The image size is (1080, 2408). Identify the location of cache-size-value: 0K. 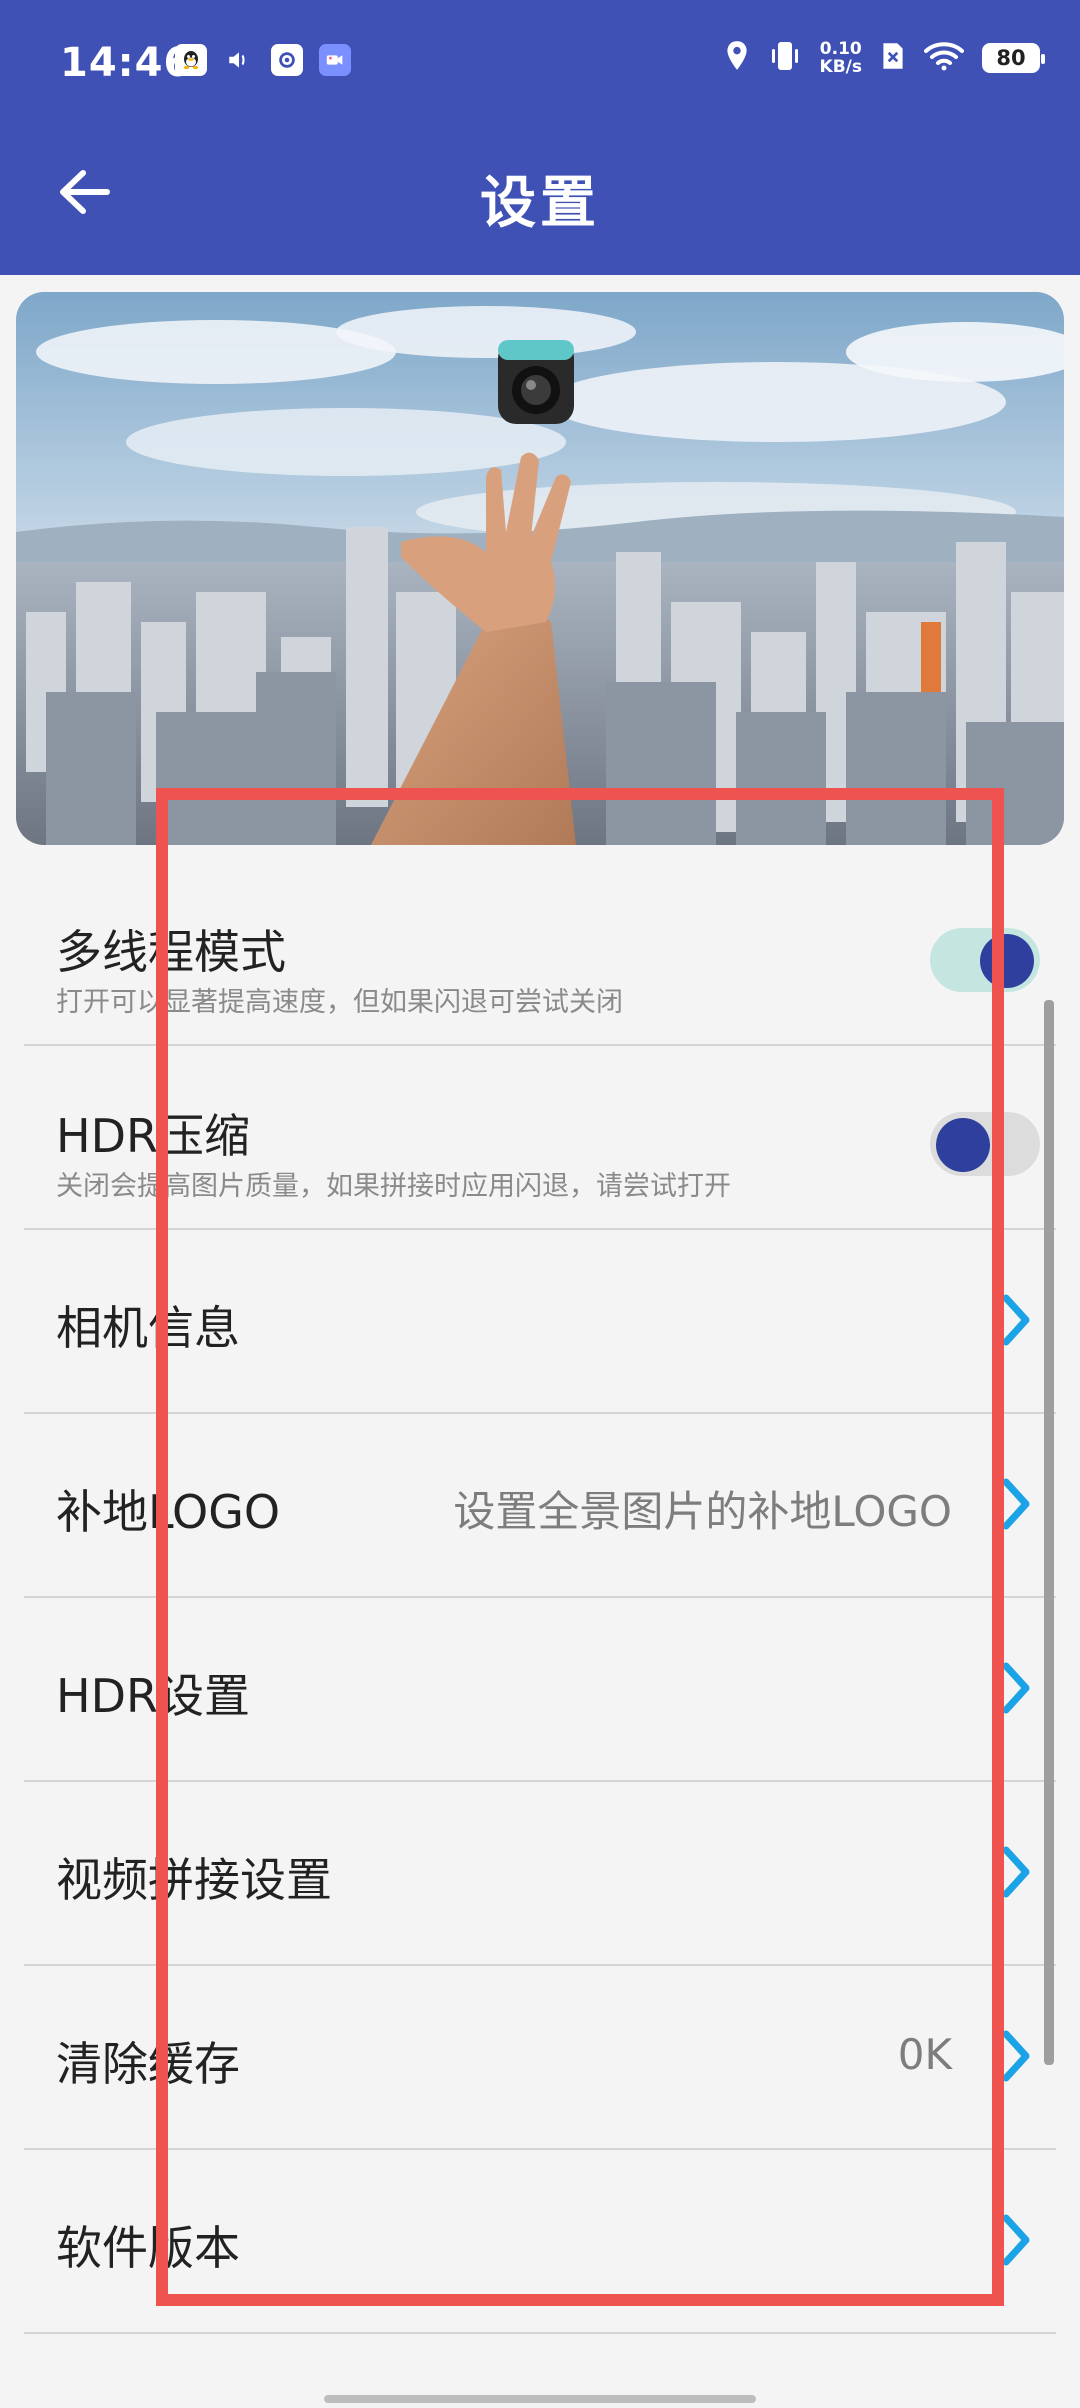
(924, 2054).